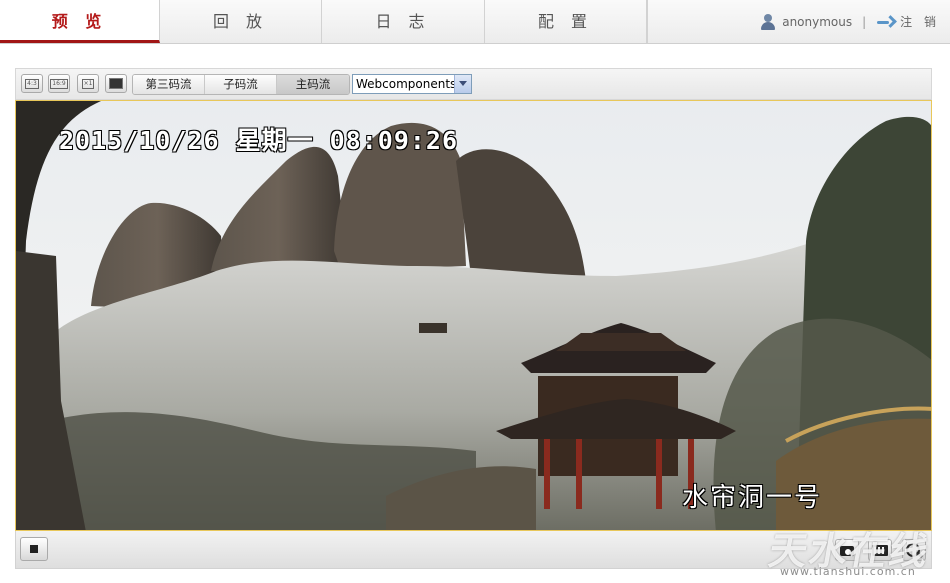 The height and width of the screenshot is (583, 950). I want to click on user-icon, so click(768, 21).